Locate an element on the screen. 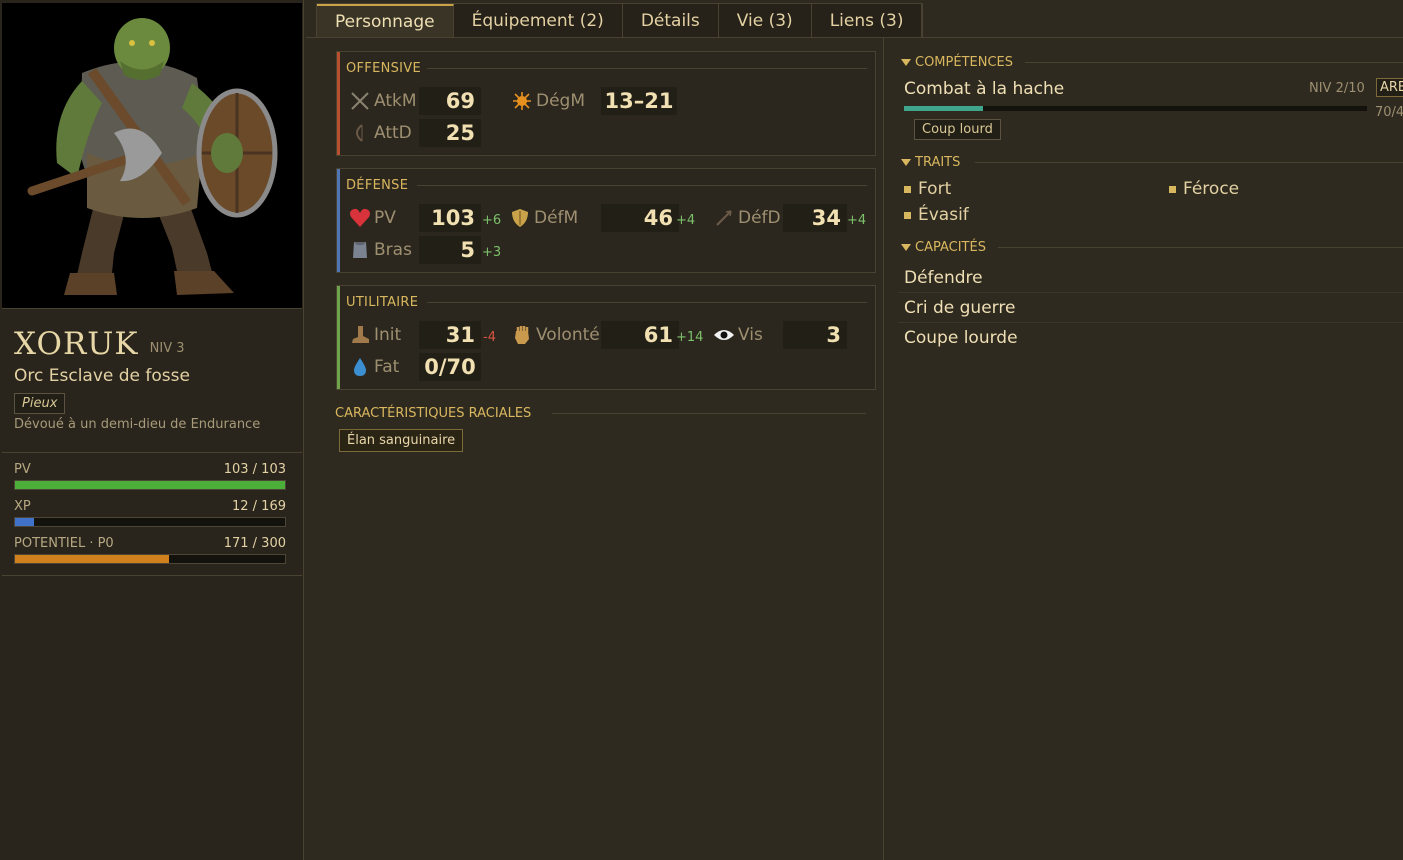 This screenshot has height=860, width=1403. stat-degm-value: 13–21 is located at coordinates (639, 101).